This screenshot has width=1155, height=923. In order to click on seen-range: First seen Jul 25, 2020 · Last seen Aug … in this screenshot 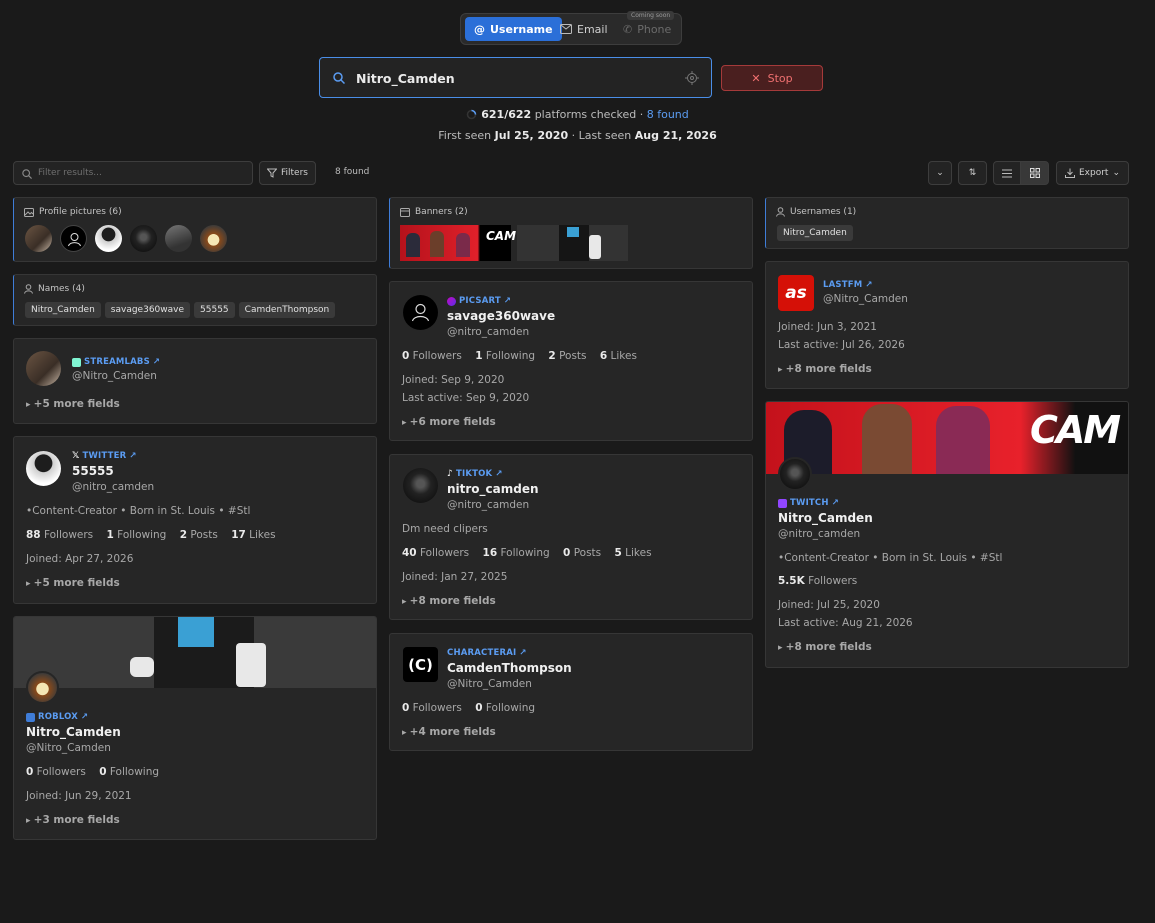, I will do `click(577, 135)`.